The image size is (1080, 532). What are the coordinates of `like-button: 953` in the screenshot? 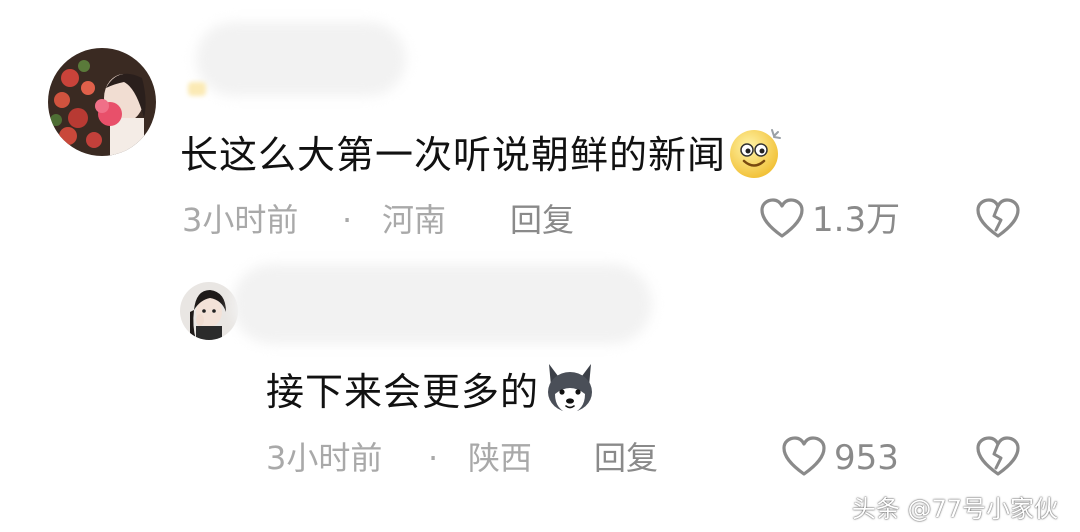 It's located at (839, 458).